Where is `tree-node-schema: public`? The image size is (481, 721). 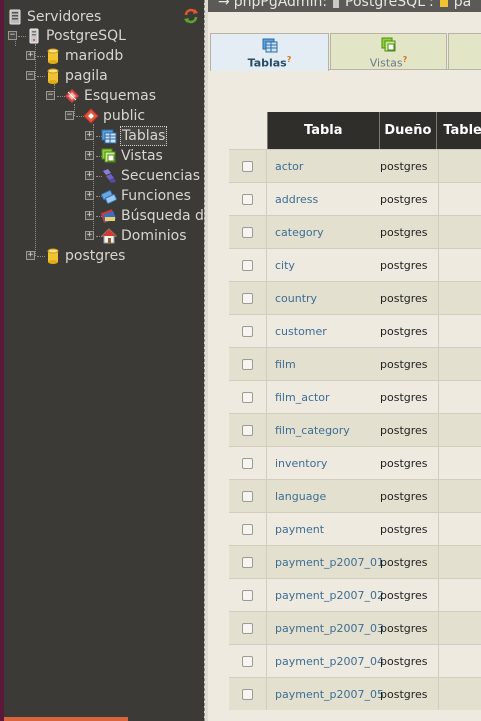
tree-node-schema: public is located at coordinates (114, 116).